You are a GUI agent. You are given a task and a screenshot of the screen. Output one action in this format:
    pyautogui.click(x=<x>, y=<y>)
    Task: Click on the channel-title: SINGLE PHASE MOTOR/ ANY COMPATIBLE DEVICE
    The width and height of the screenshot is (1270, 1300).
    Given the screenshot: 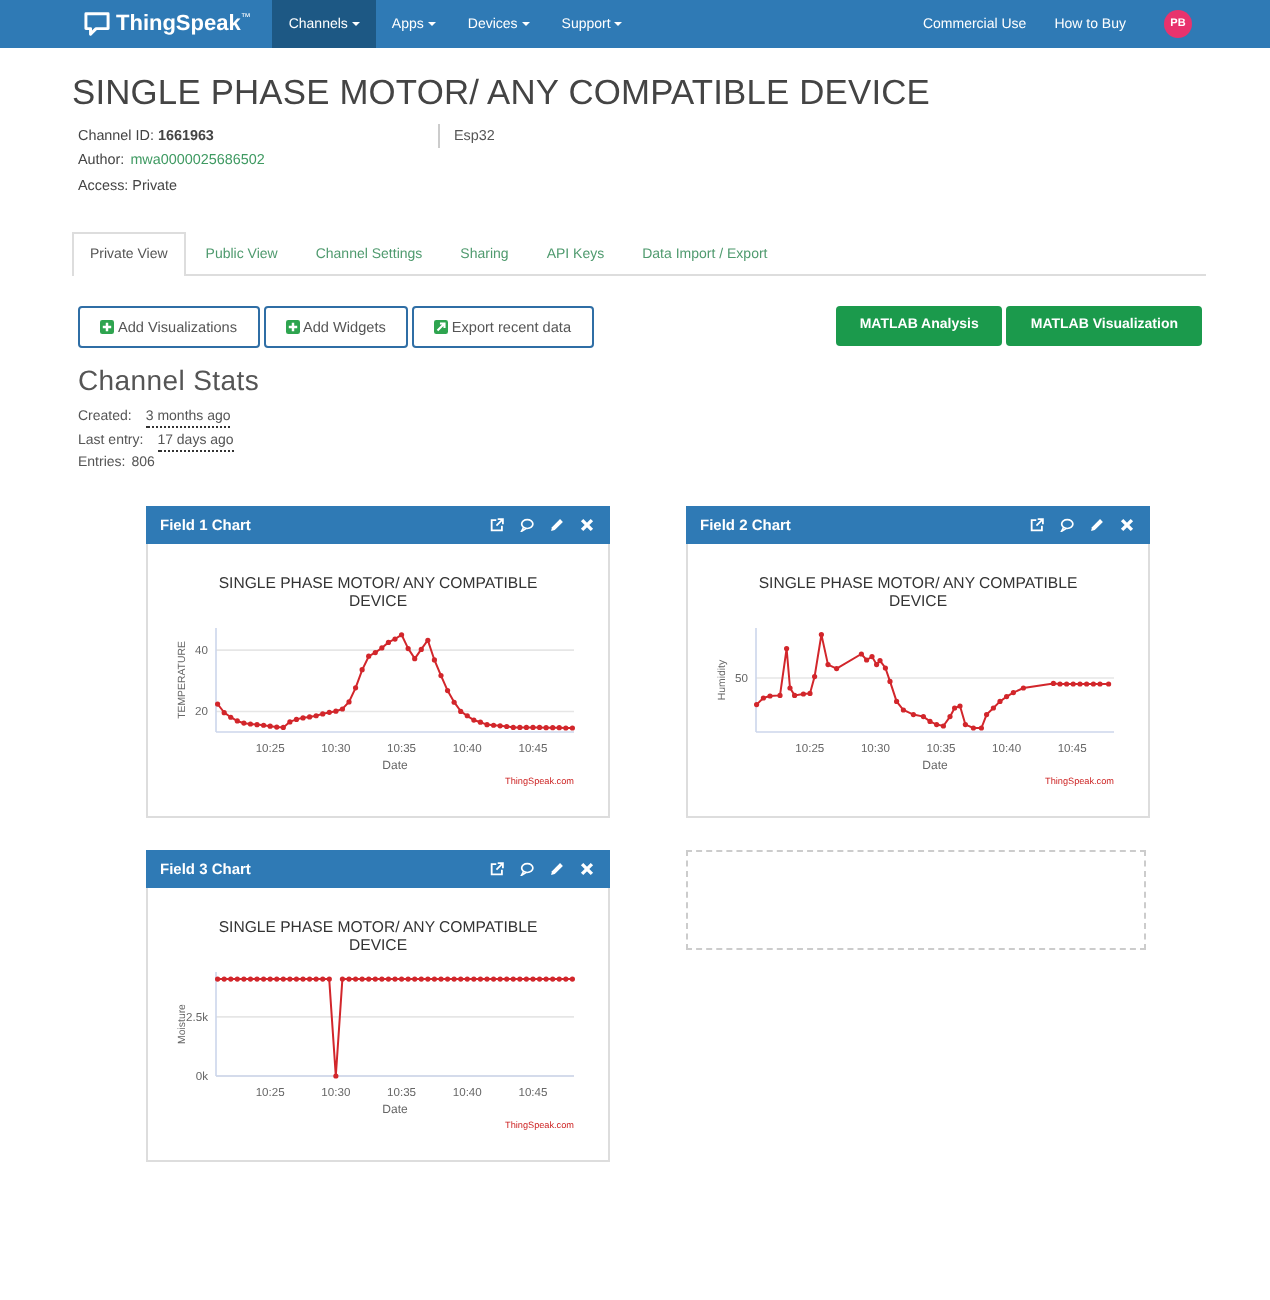 What is the action you would take?
    pyautogui.click(x=502, y=92)
    